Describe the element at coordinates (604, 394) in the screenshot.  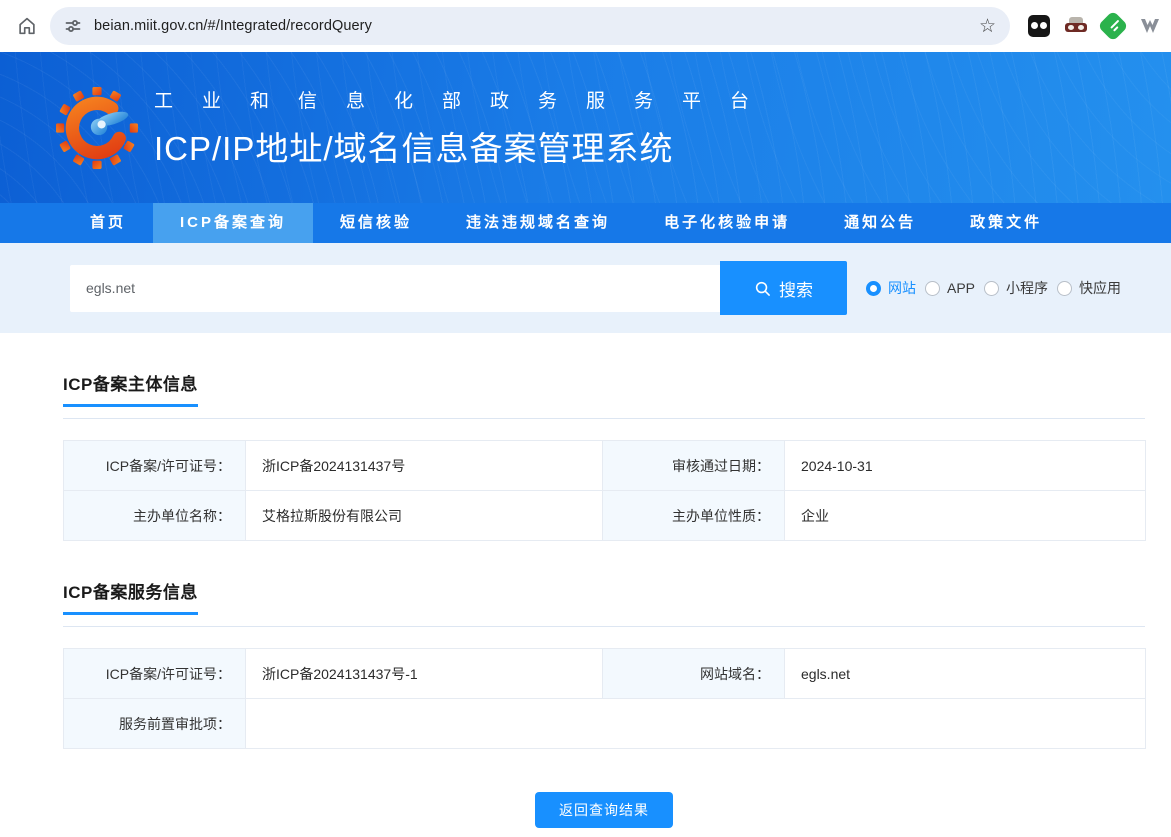
I see `subject-section-head: ICP备案主体信息` at that location.